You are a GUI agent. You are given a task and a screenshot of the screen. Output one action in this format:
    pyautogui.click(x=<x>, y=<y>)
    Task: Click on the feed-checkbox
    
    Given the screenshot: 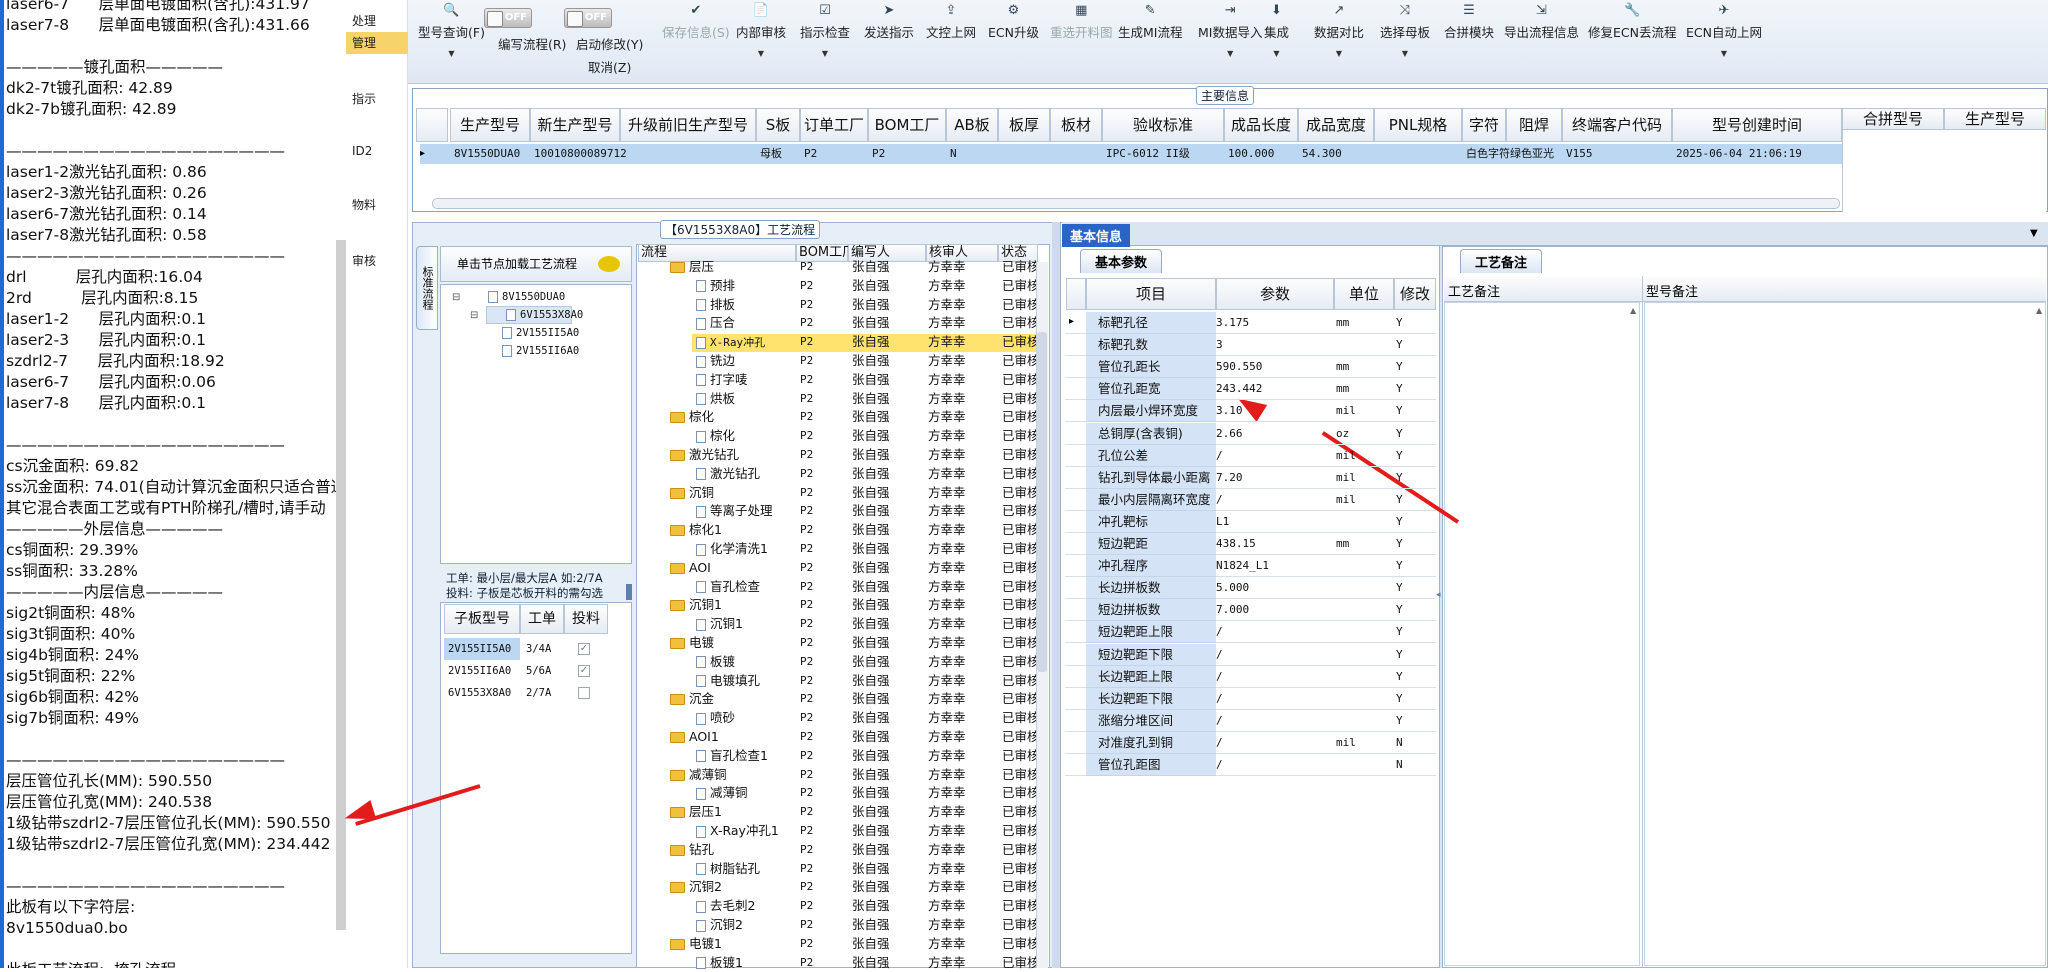 What is the action you would take?
    pyautogui.click(x=584, y=693)
    